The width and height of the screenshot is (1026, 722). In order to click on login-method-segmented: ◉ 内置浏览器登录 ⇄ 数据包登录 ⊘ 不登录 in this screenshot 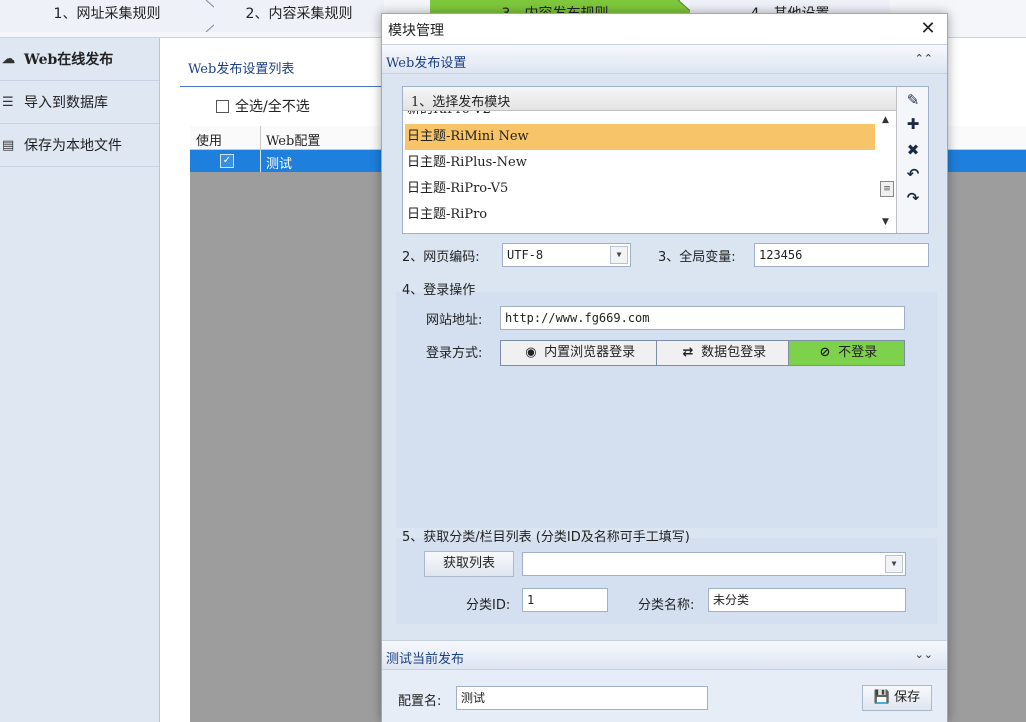, I will do `click(702, 353)`.